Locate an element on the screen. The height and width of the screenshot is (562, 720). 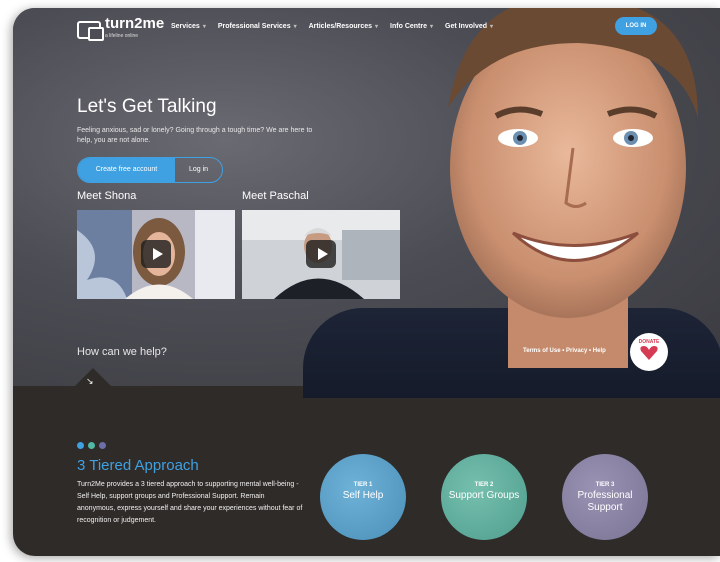
dot-purple is located at coordinates (102, 445).